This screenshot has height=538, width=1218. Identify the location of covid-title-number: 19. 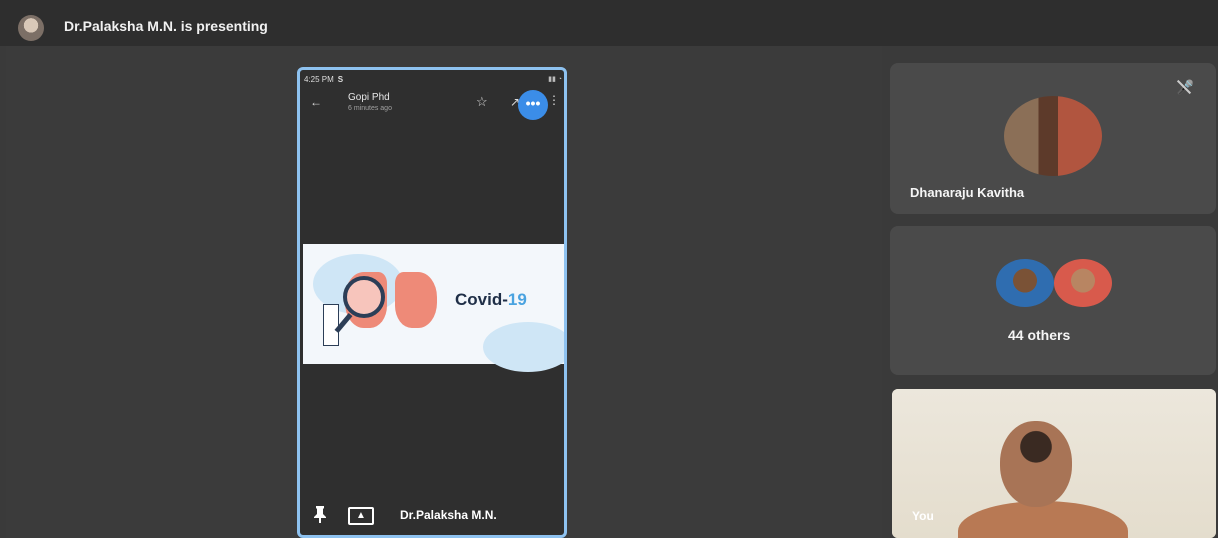
(517, 299).